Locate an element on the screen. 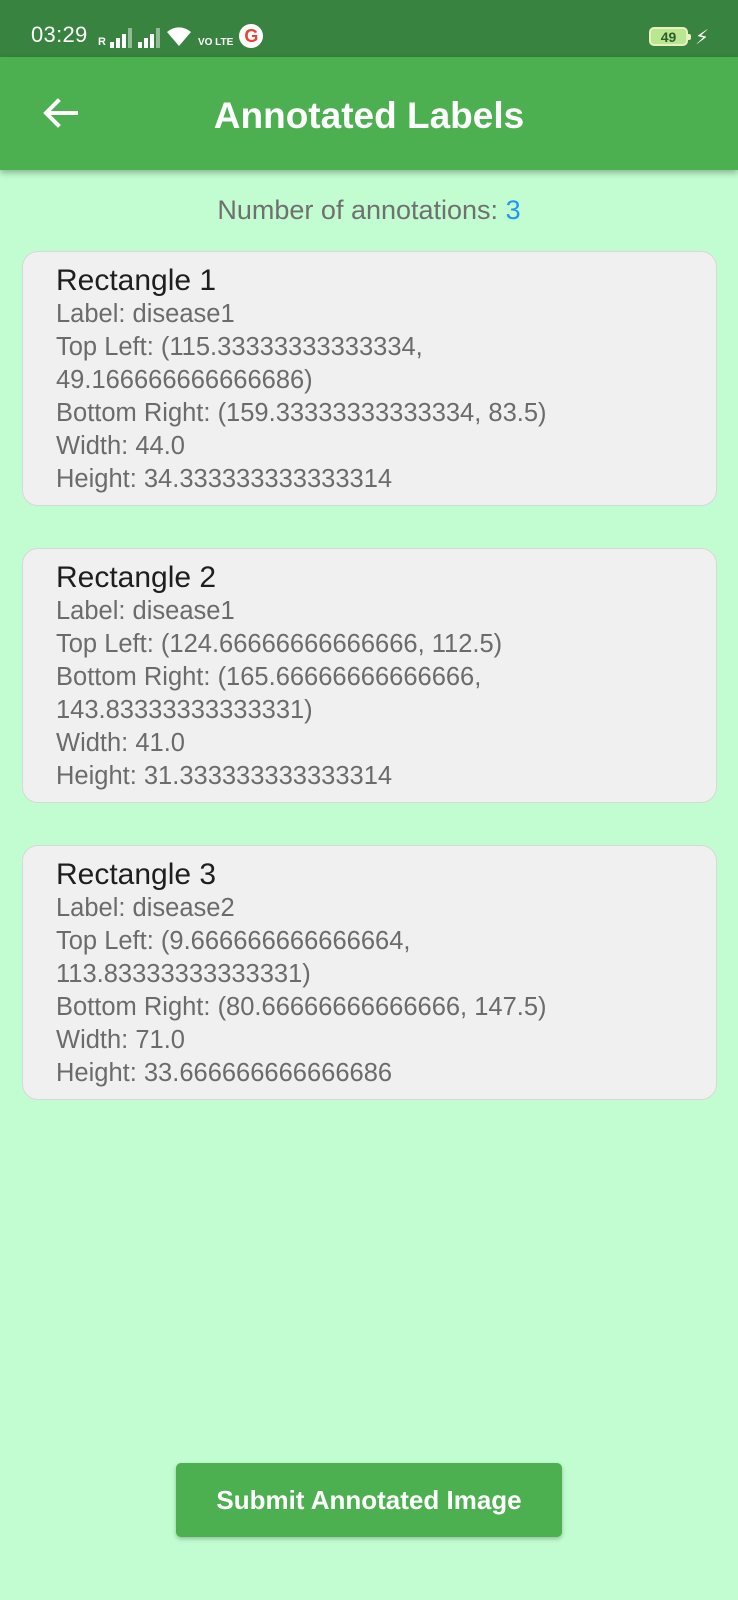  rectangle-top-left-cont: 113.83333333333331) is located at coordinates (183, 974).